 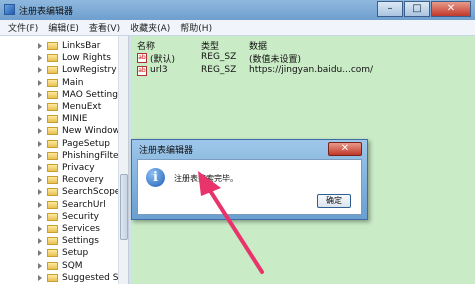 What do you see at coordinates (81, 46) in the screenshot?
I see `tree-item-label: LinksBar` at bounding box center [81, 46].